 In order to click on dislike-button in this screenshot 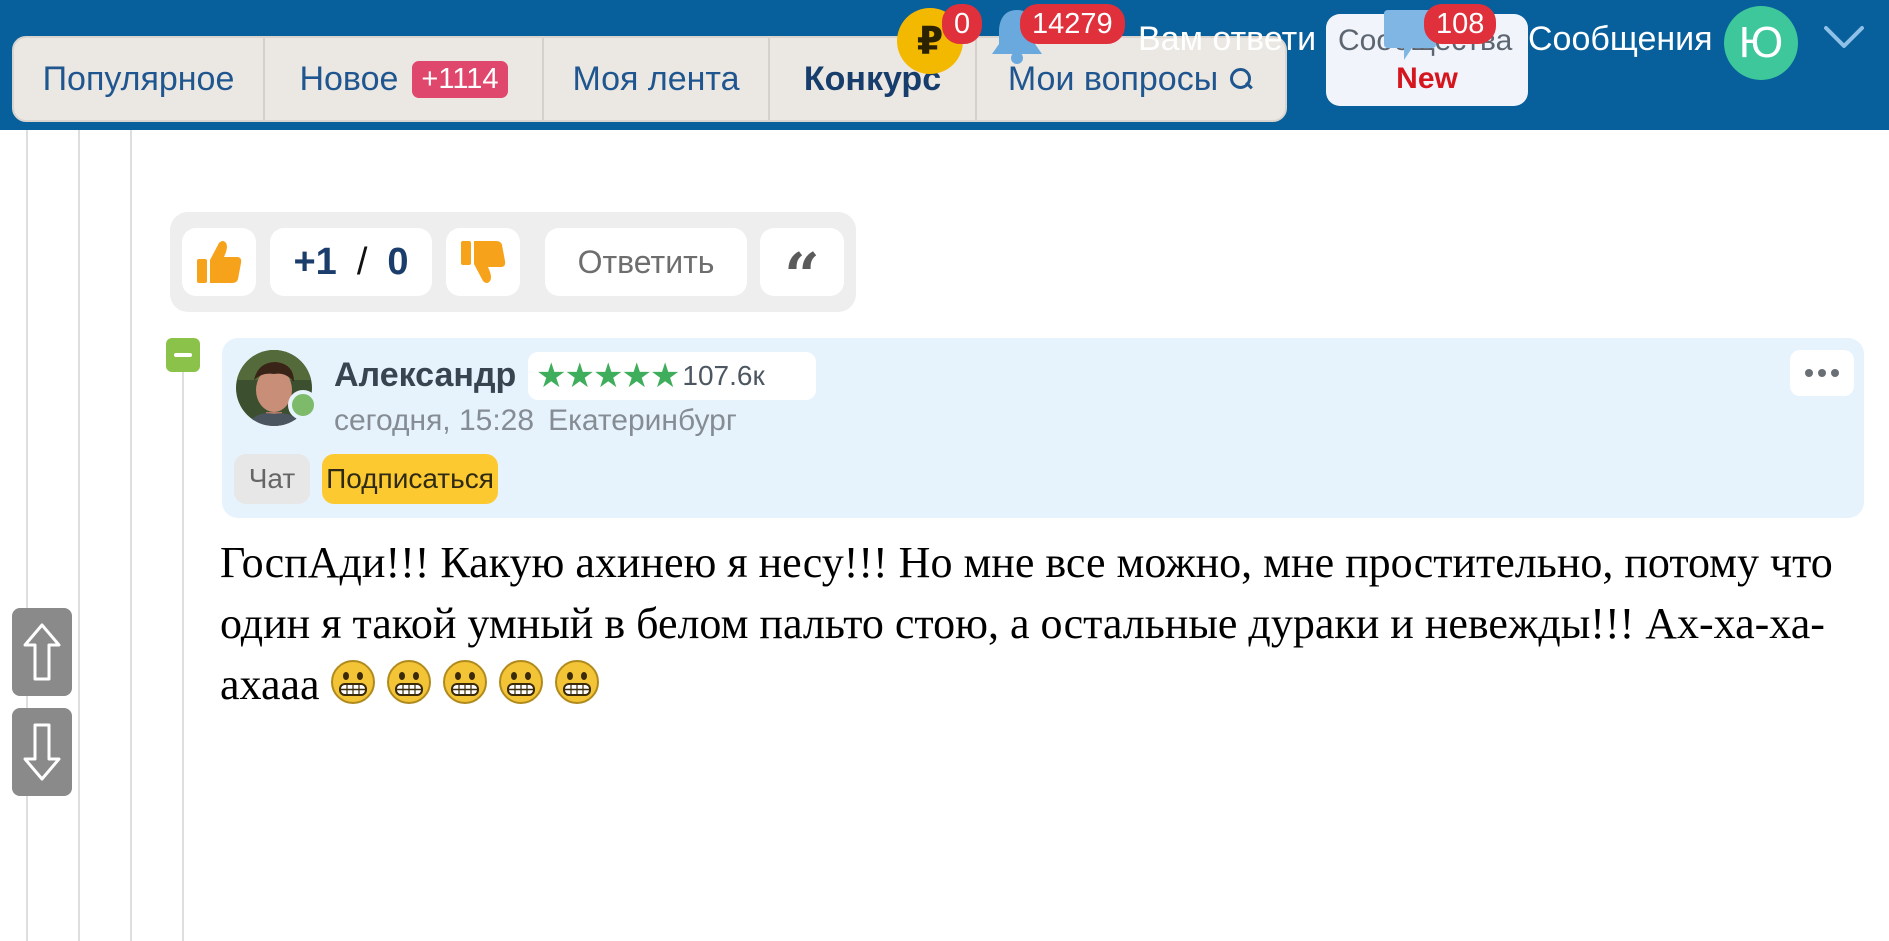, I will do `click(483, 262)`.